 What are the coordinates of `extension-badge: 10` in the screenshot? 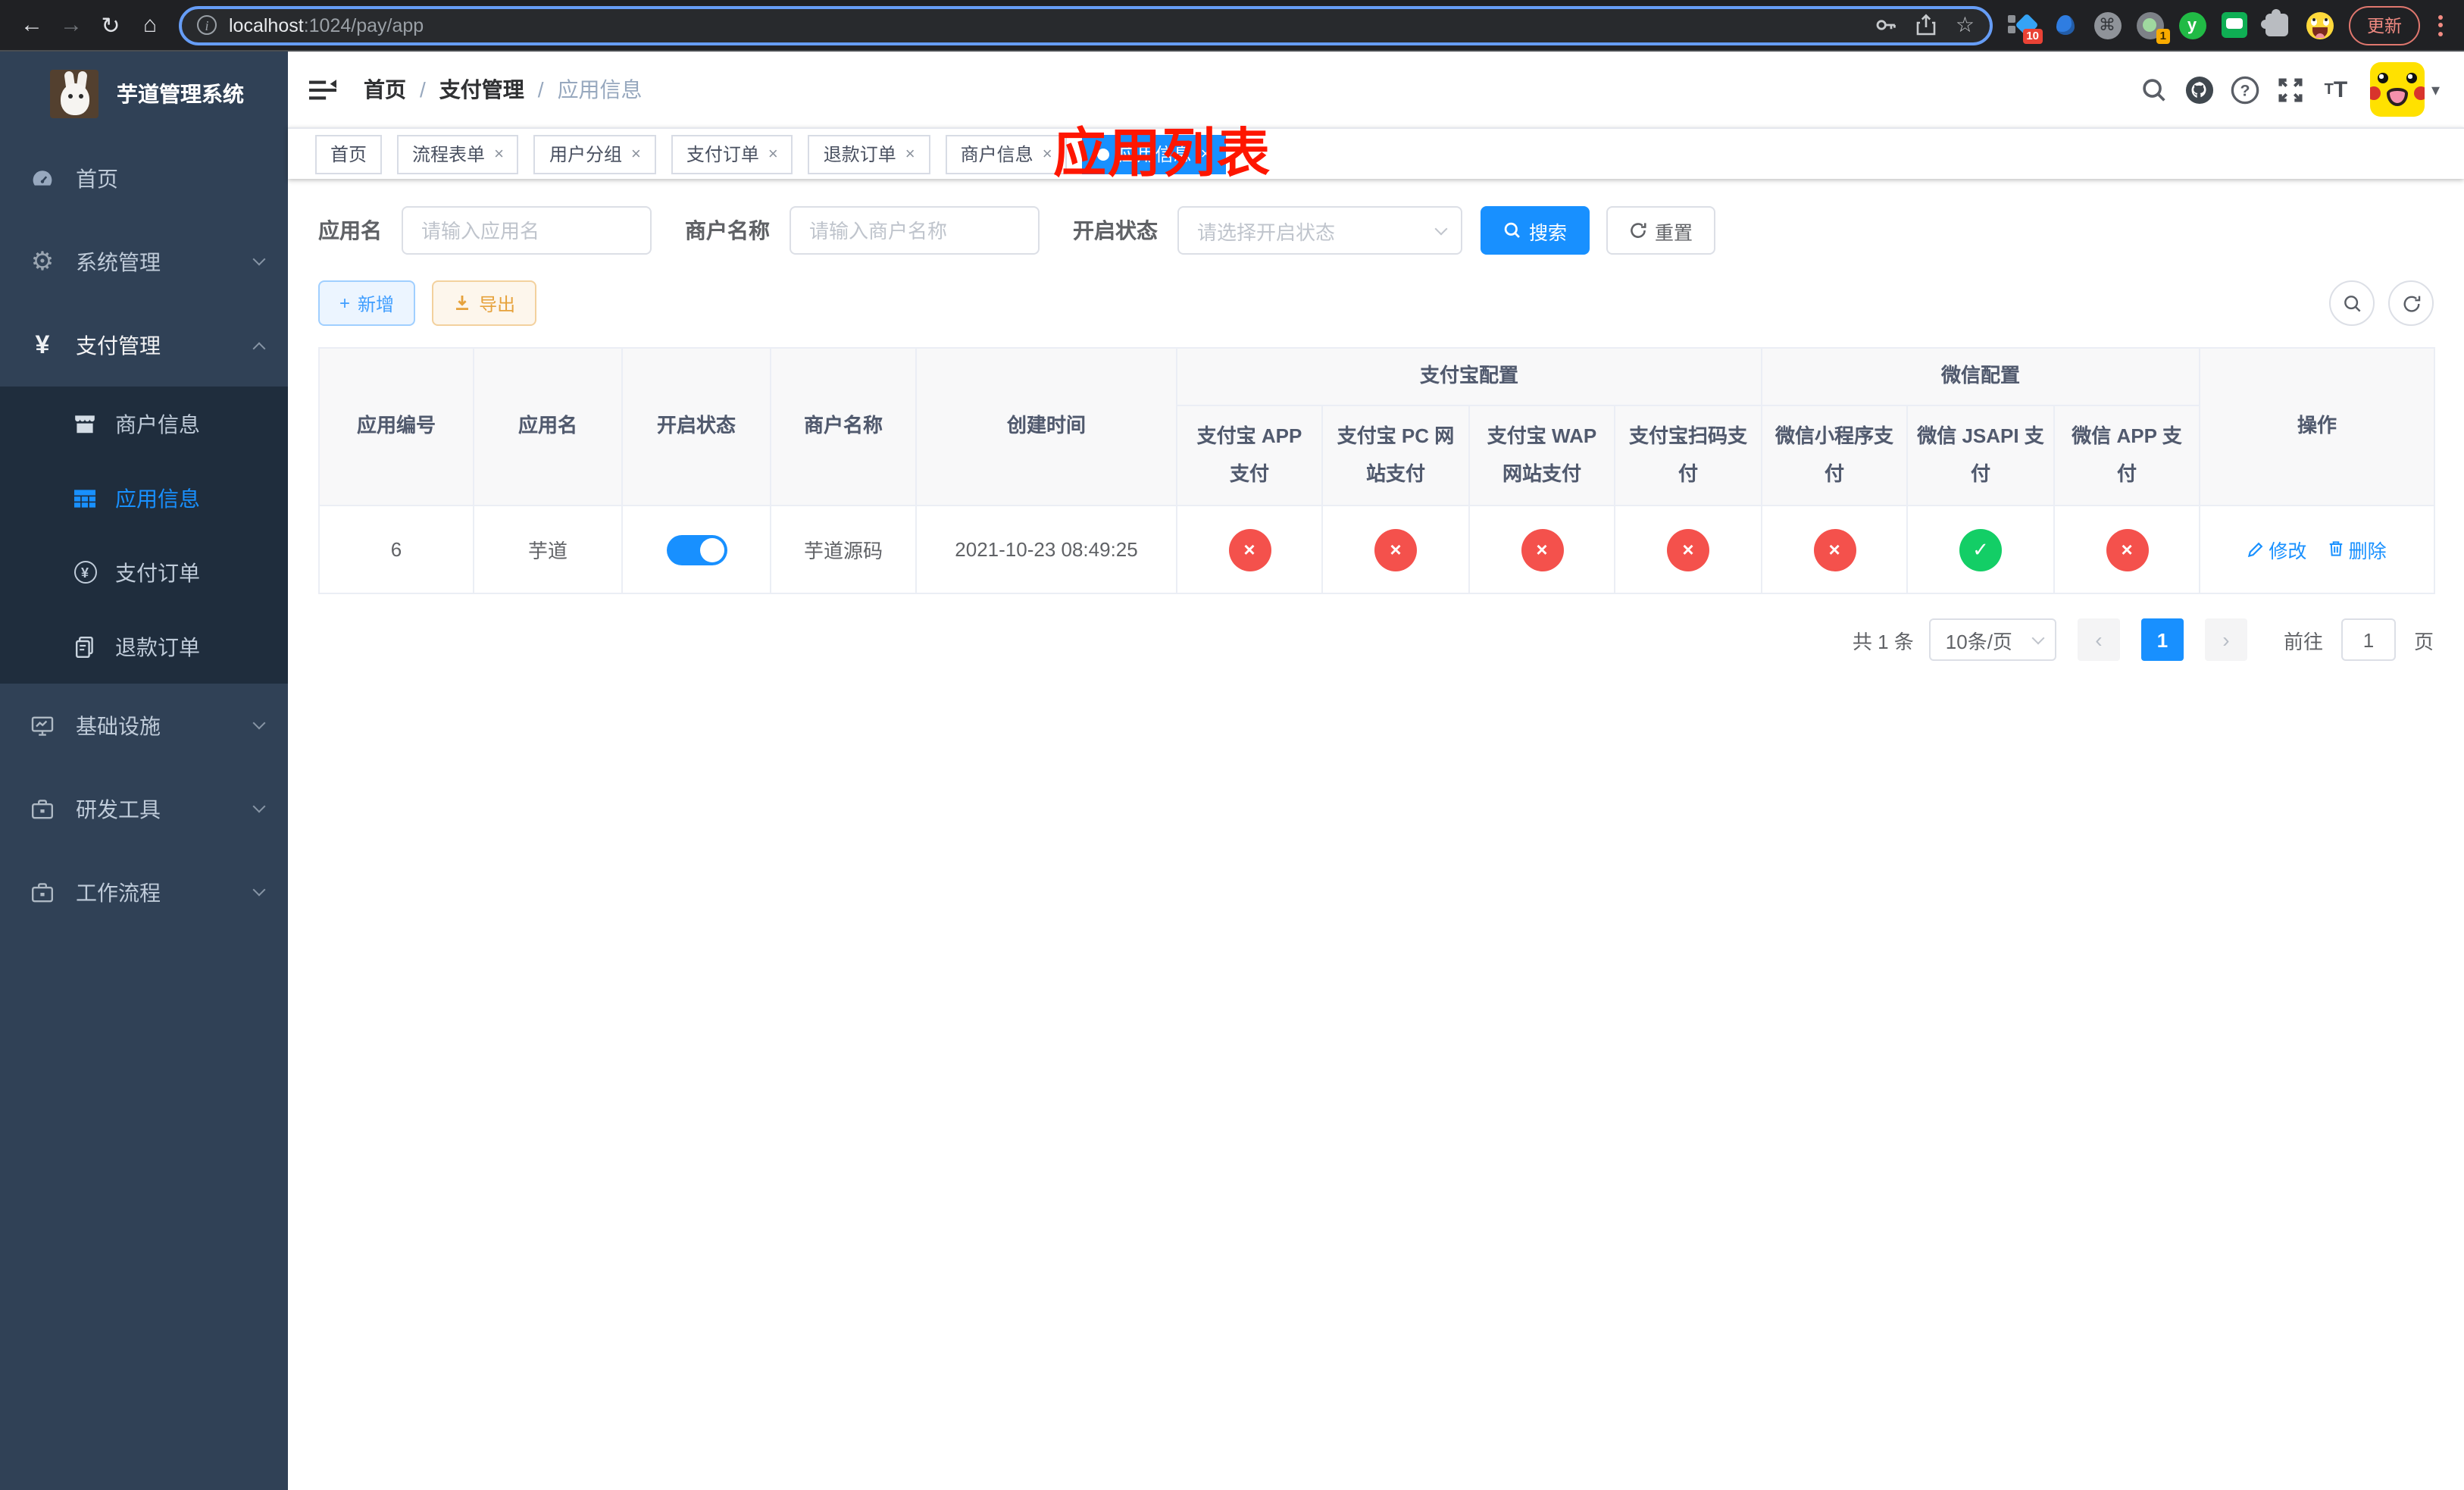 It's located at (2032, 36).